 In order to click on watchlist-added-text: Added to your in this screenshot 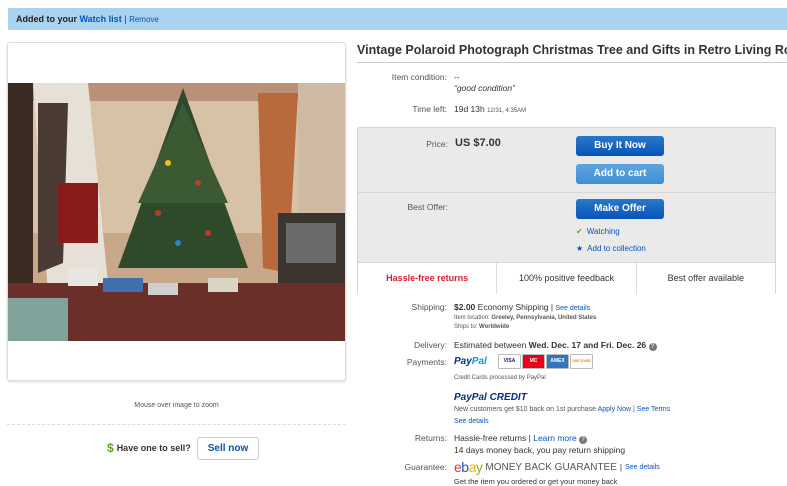, I will do `click(46, 19)`.